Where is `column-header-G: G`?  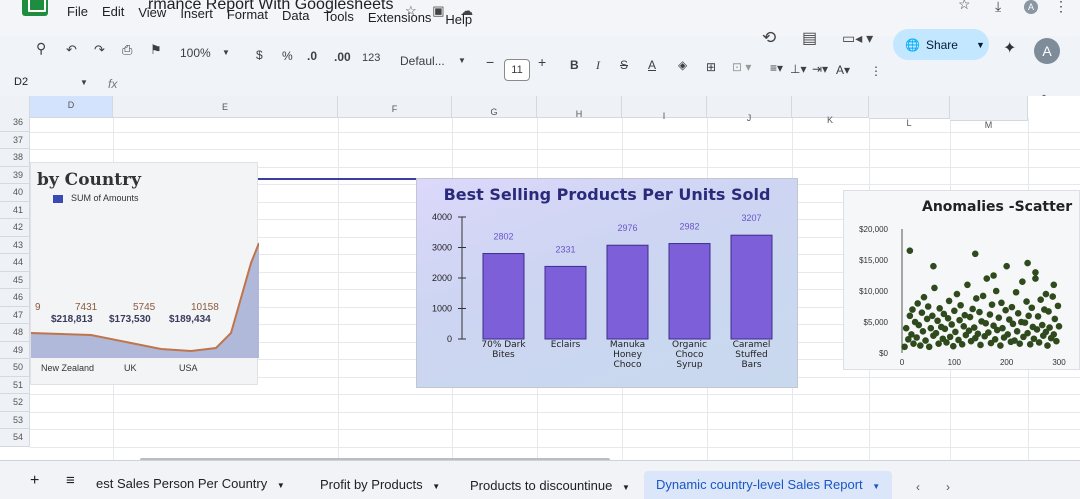 column-header-G: G is located at coordinates (494, 107).